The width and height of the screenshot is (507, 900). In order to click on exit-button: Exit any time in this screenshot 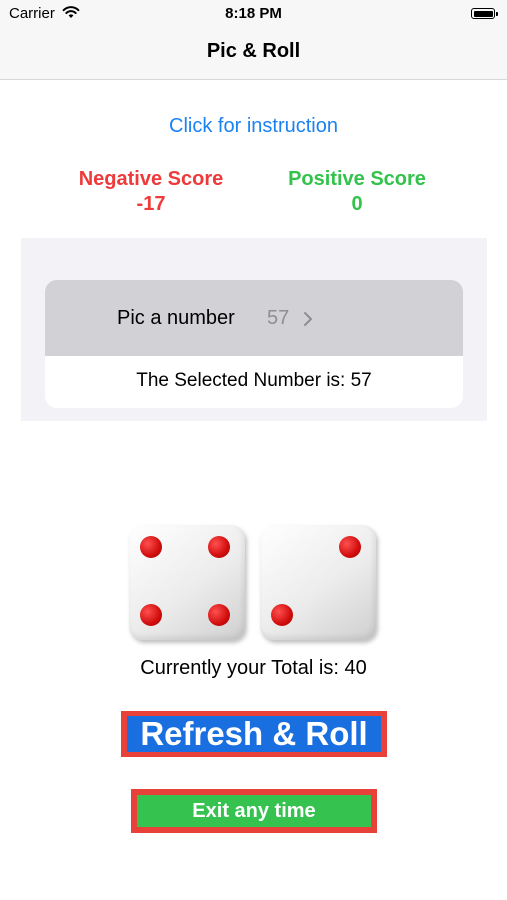, I will do `click(254, 811)`.